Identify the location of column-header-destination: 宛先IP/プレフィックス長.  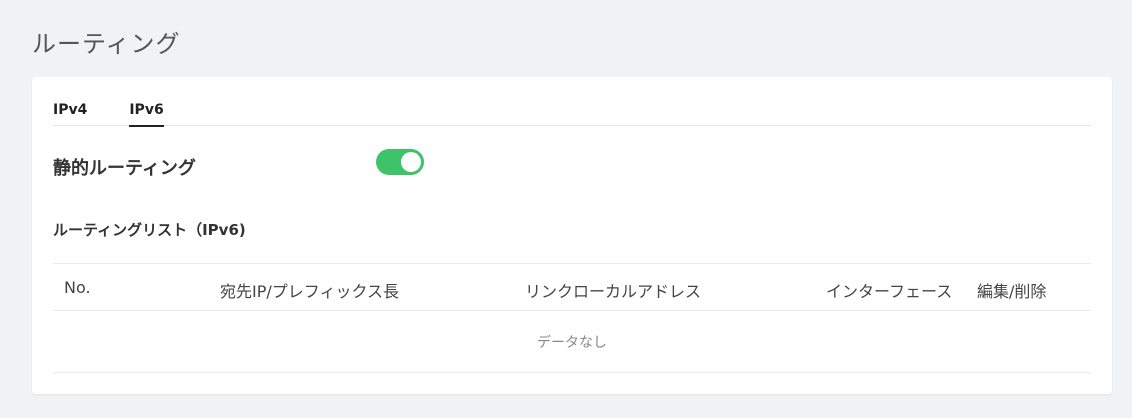
(309, 291).